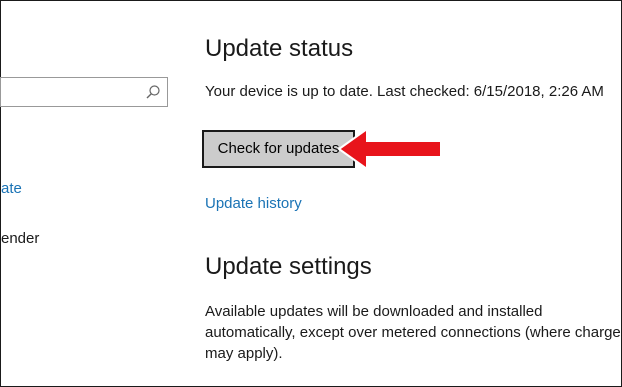 The height and width of the screenshot is (387, 622). I want to click on search-icon, so click(153, 92).